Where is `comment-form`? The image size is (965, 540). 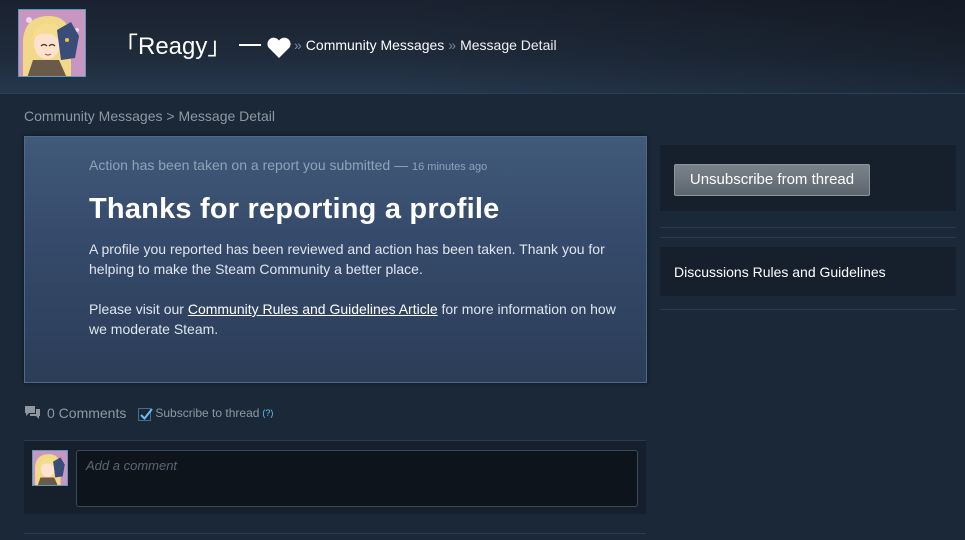
comment-form is located at coordinates (335, 477).